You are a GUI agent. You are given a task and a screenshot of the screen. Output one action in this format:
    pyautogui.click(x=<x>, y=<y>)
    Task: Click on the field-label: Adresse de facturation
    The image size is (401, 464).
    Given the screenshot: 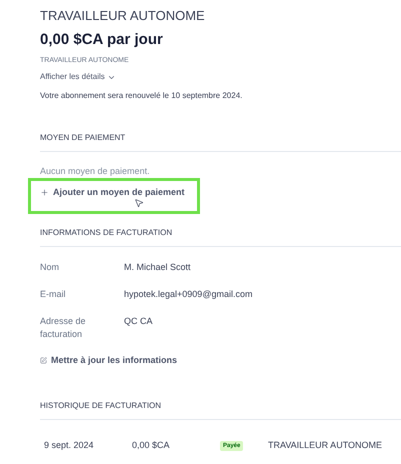 What is the action you would take?
    pyautogui.click(x=63, y=328)
    